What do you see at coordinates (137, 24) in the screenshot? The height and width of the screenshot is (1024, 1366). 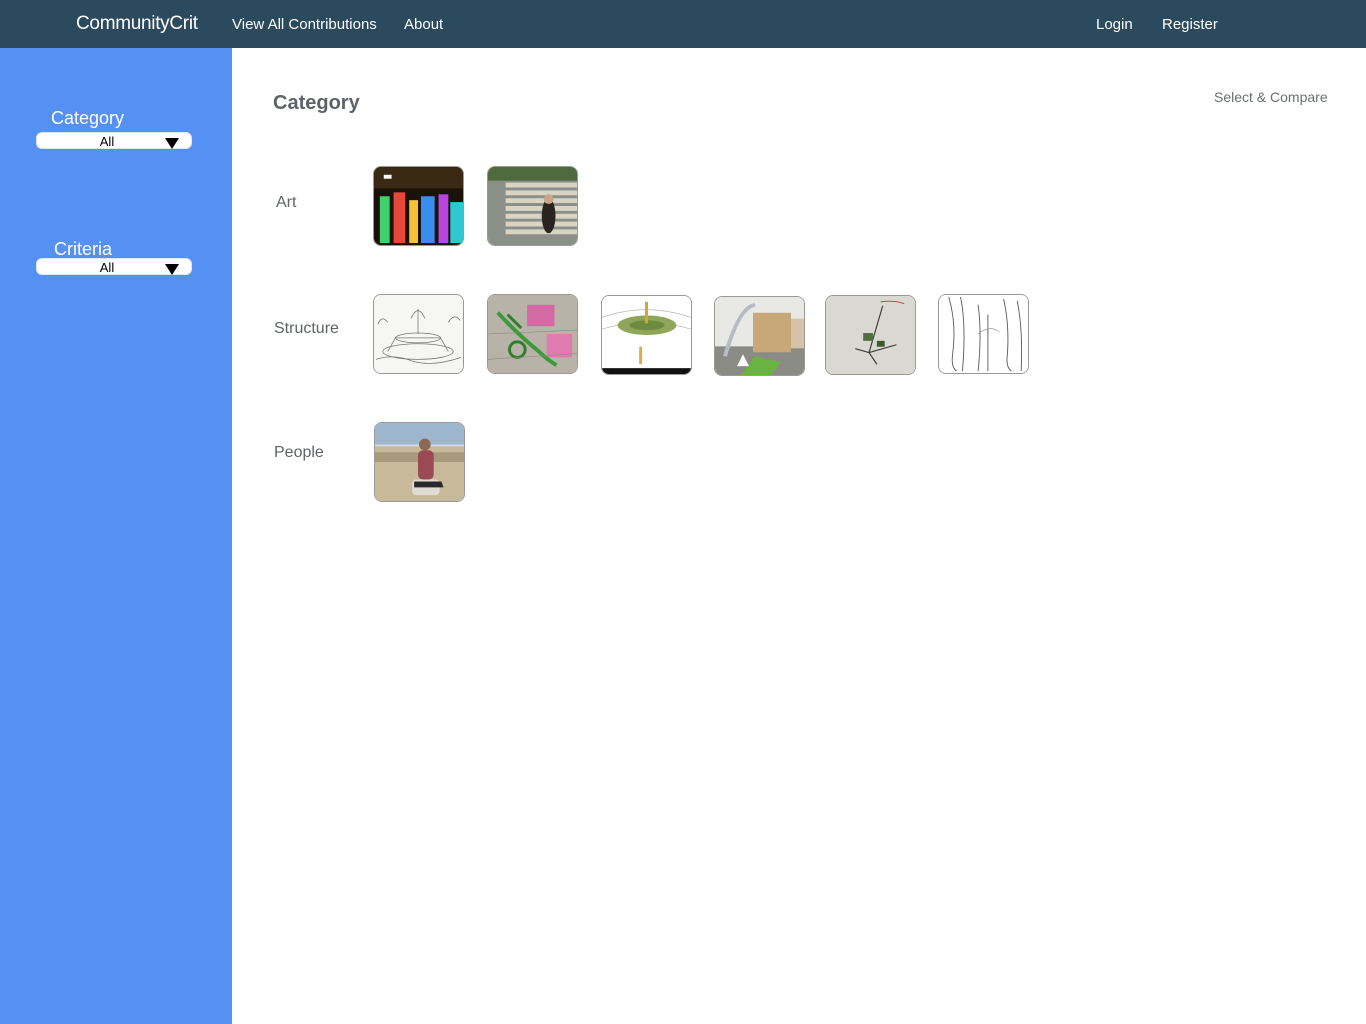 I see `brand-logo: CommunityCrit` at bounding box center [137, 24].